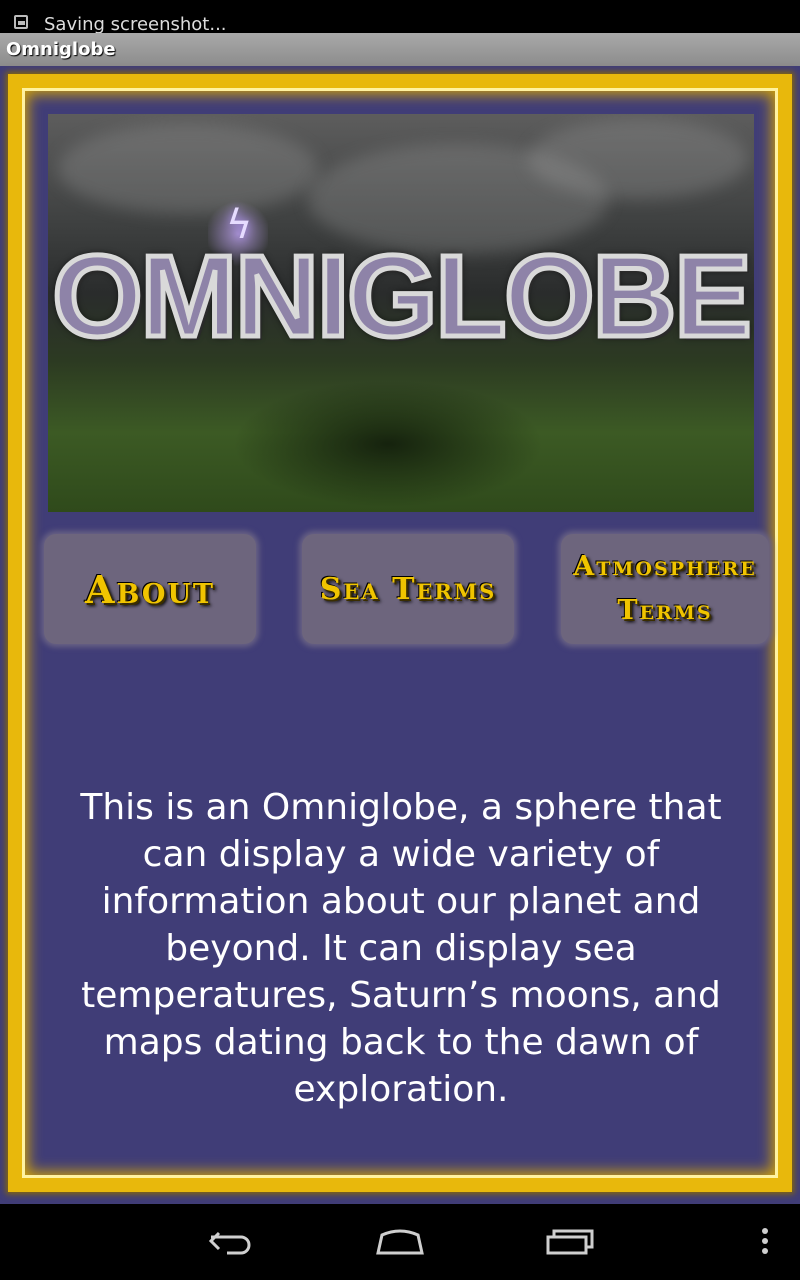  I want to click on back-button, so click(230, 1242).